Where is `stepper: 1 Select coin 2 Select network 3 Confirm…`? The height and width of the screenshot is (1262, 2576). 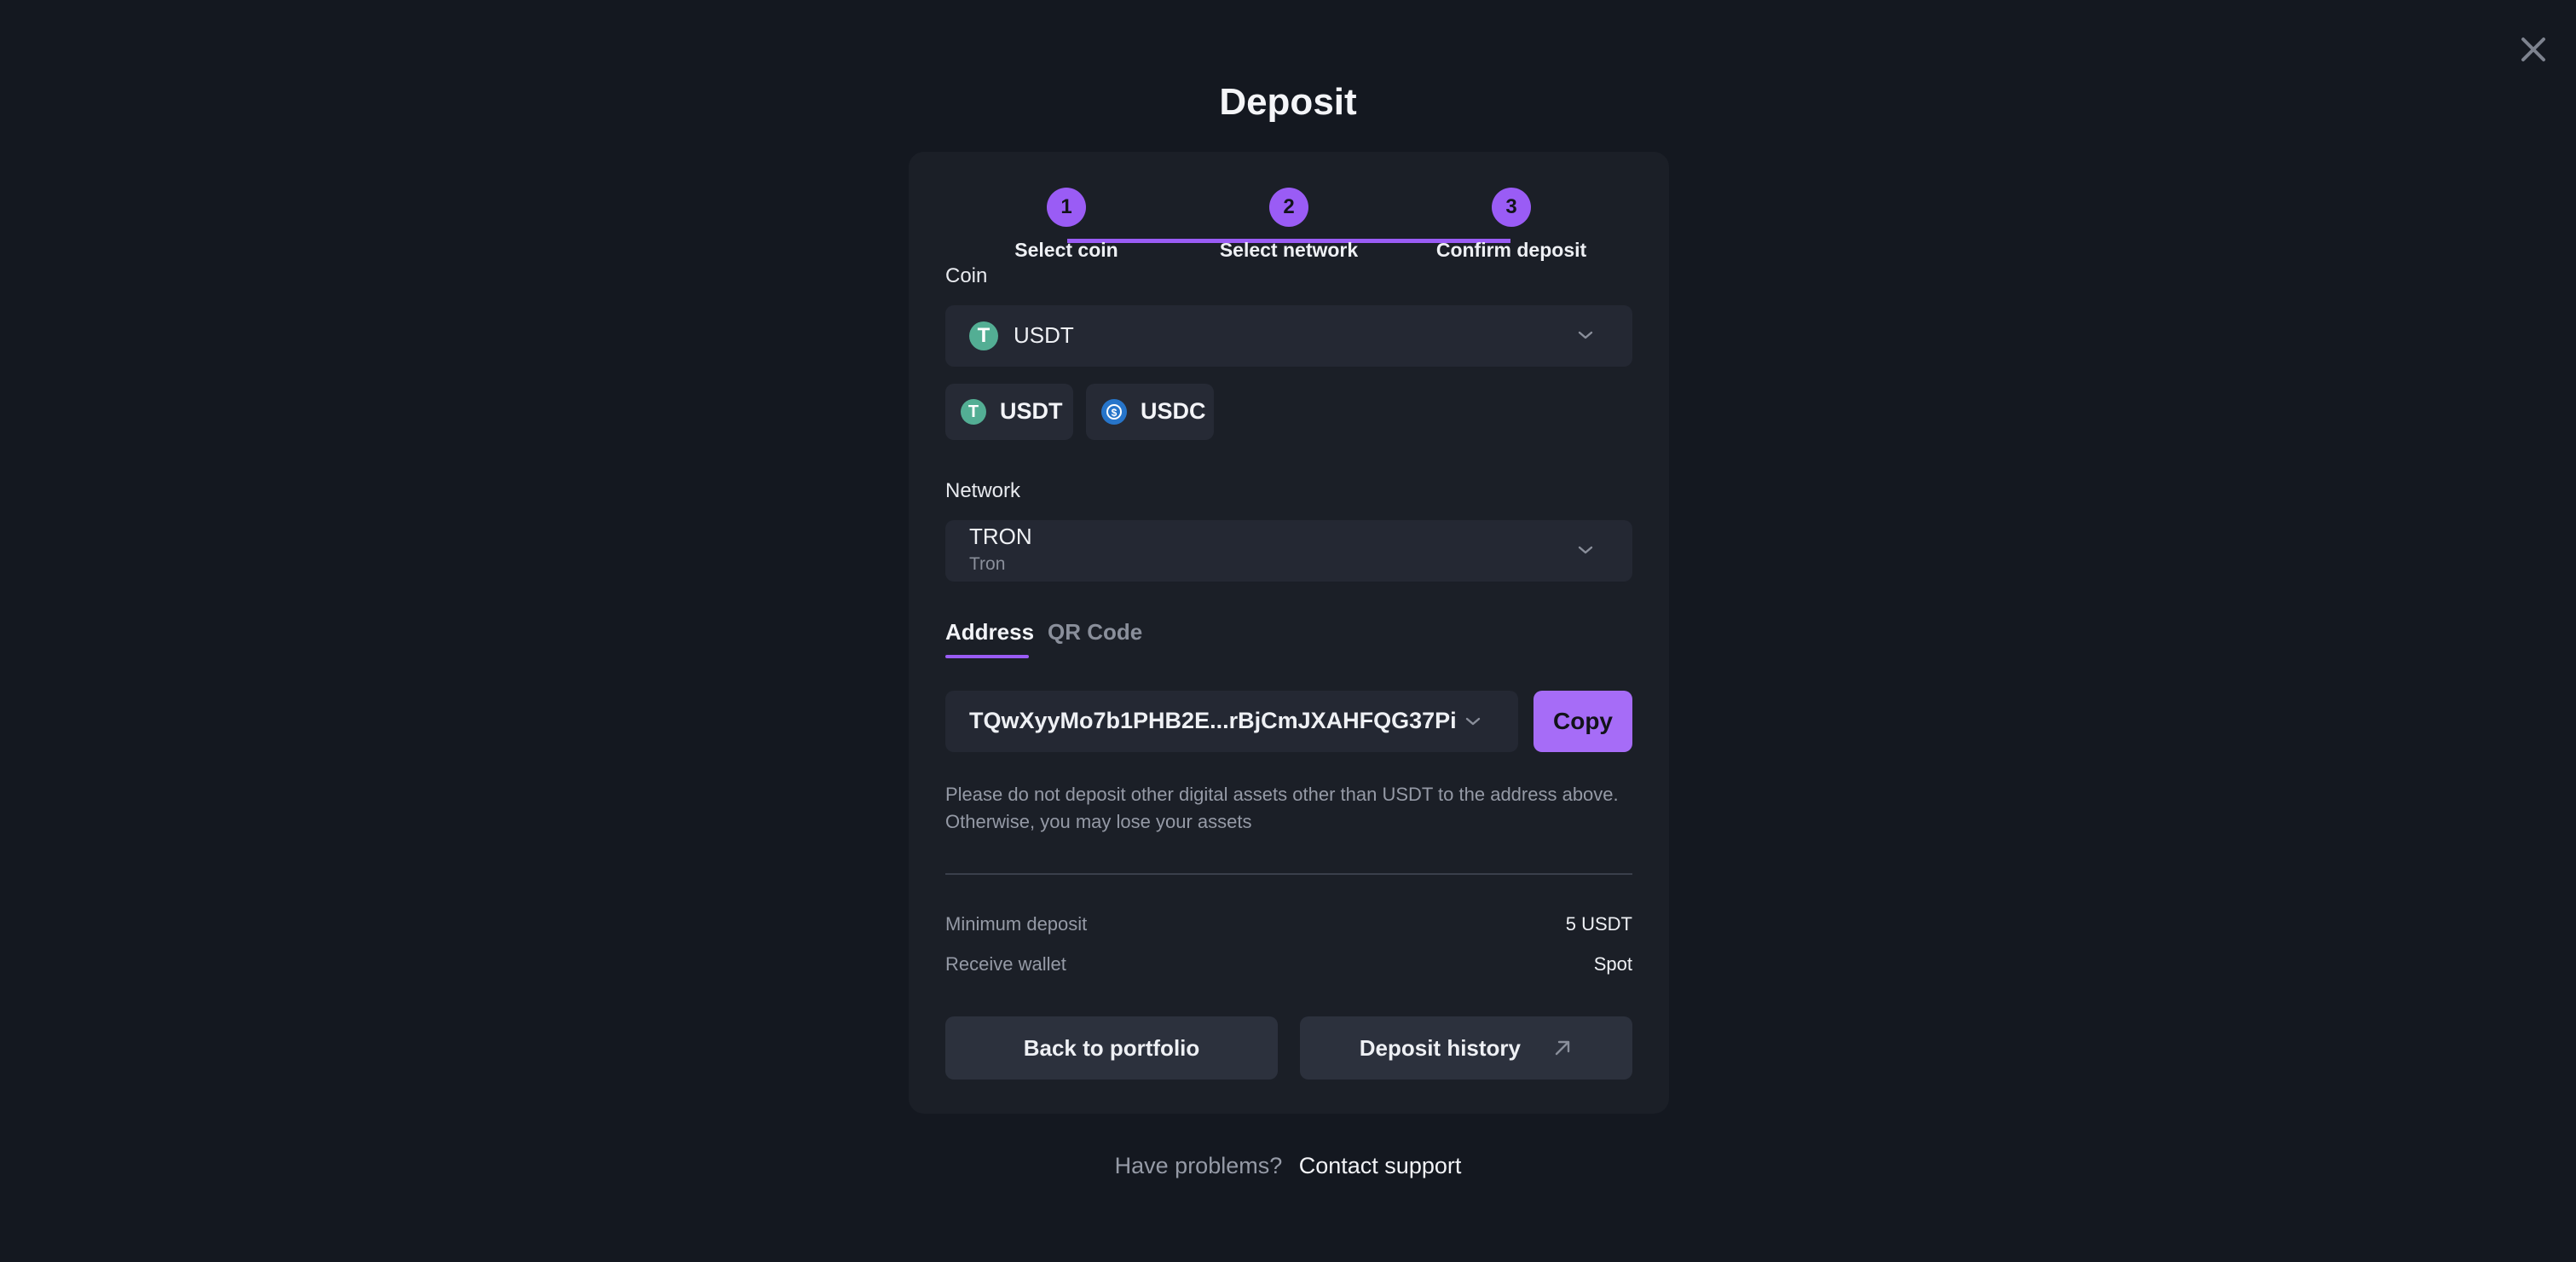
stepper: 1 Select coin 2 Select network 3 Confirm… is located at coordinates (1289, 228).